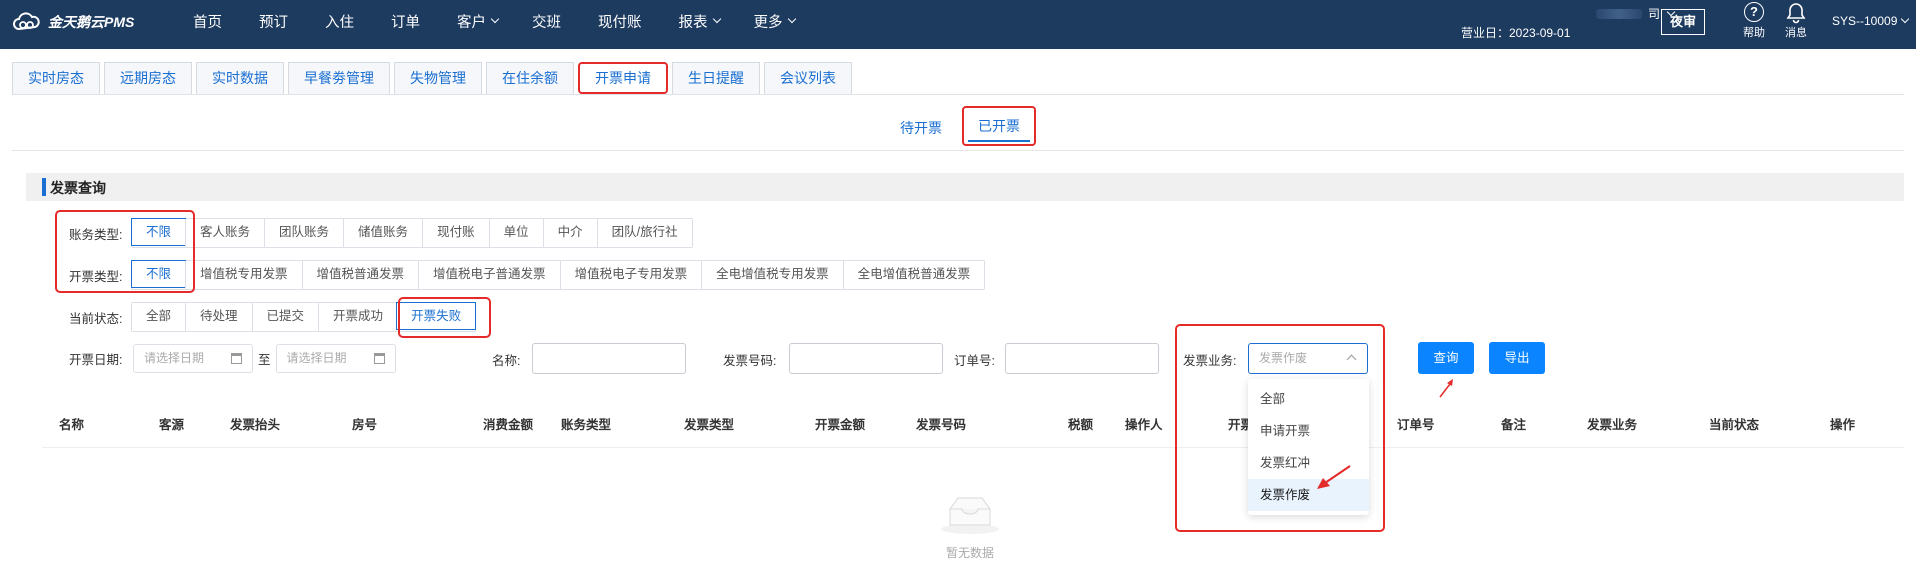  I want to click on invoice-number-label: 发票号码:, so click(750, 361).